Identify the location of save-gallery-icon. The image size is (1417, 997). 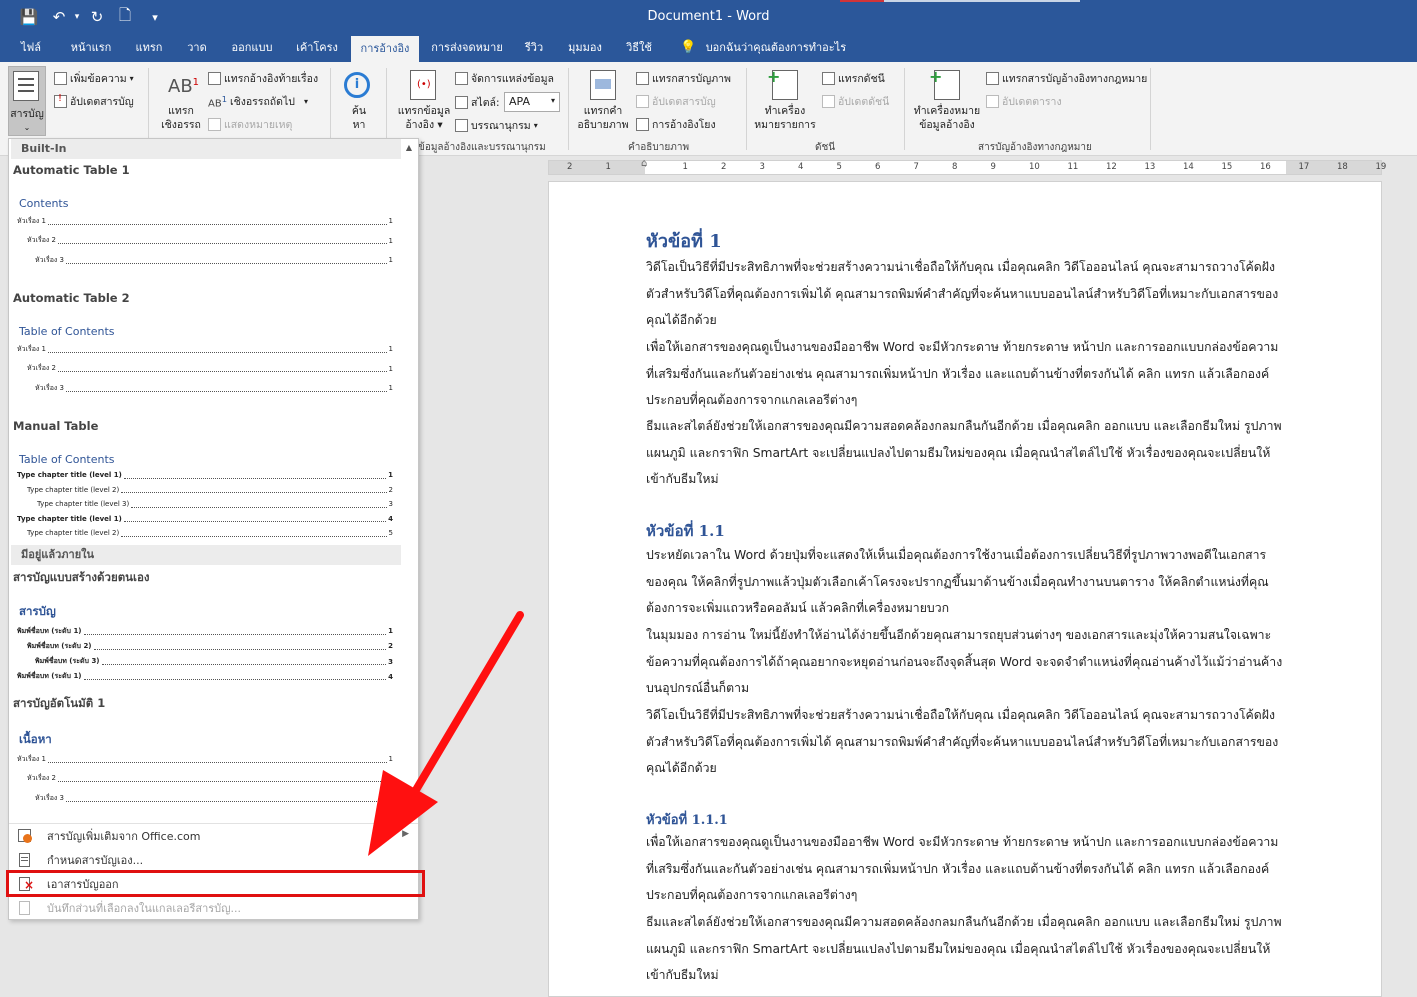
(25, 908).